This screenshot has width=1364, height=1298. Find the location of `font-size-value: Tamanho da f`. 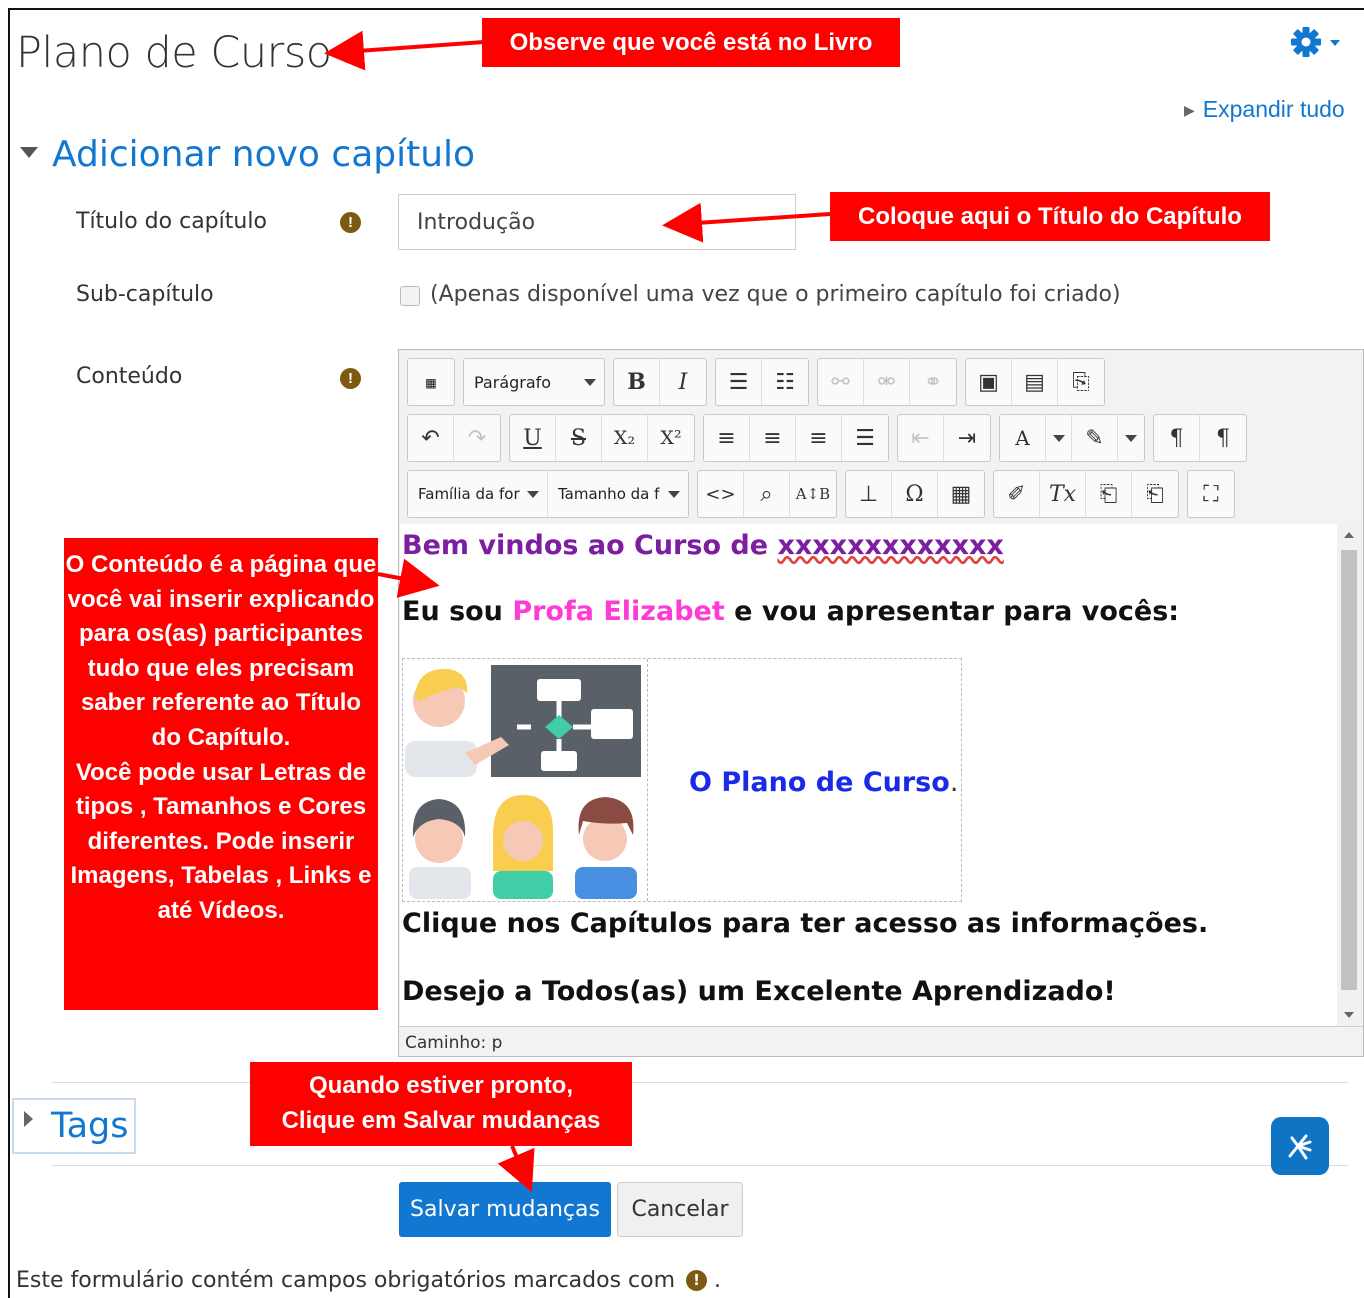

font-size-value: Tamanho da f is located at coordinates (609, 494).